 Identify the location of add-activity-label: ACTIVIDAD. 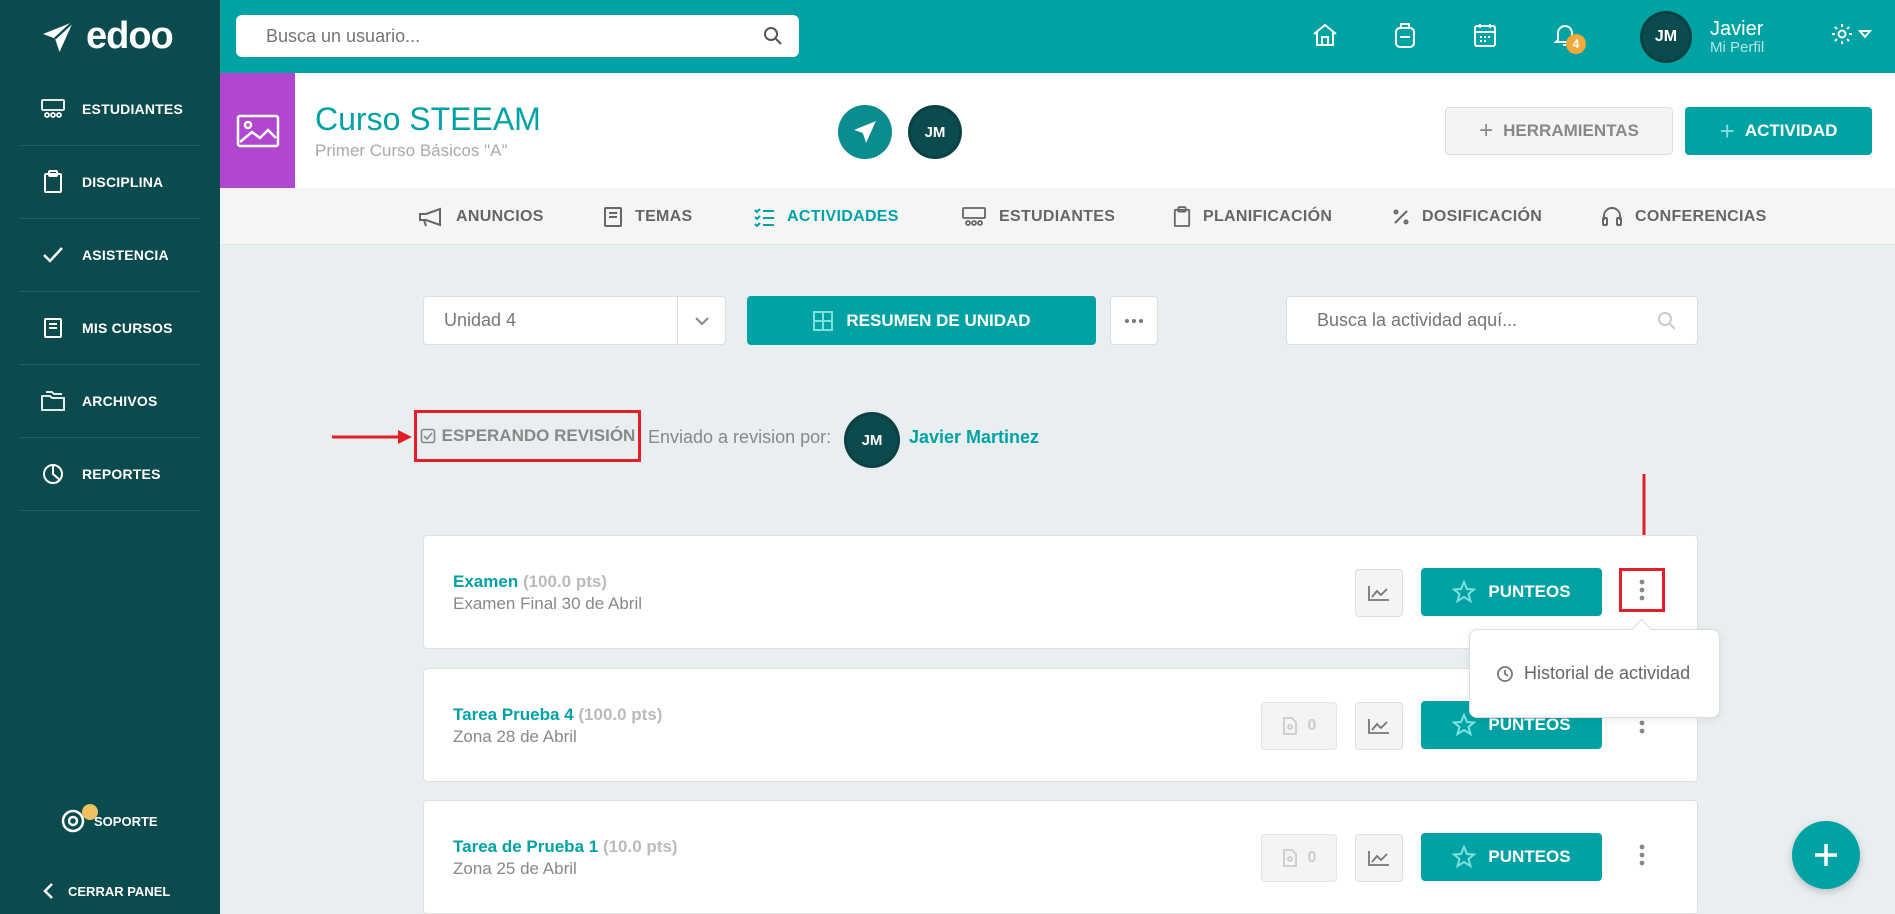
(1791, 130).